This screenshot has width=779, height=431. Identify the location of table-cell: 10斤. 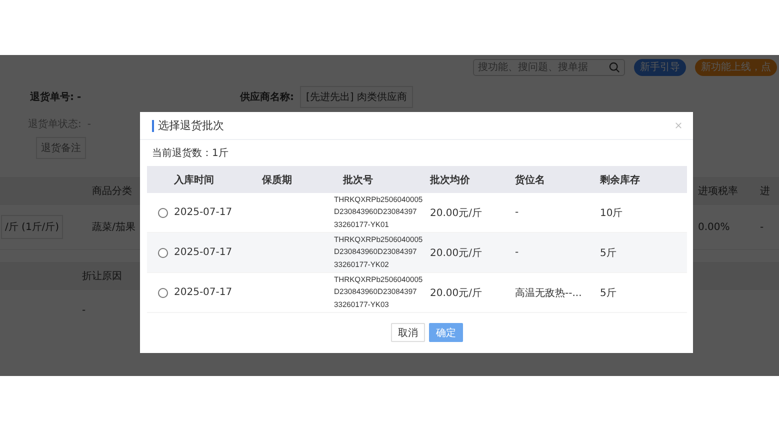
(611, 213).